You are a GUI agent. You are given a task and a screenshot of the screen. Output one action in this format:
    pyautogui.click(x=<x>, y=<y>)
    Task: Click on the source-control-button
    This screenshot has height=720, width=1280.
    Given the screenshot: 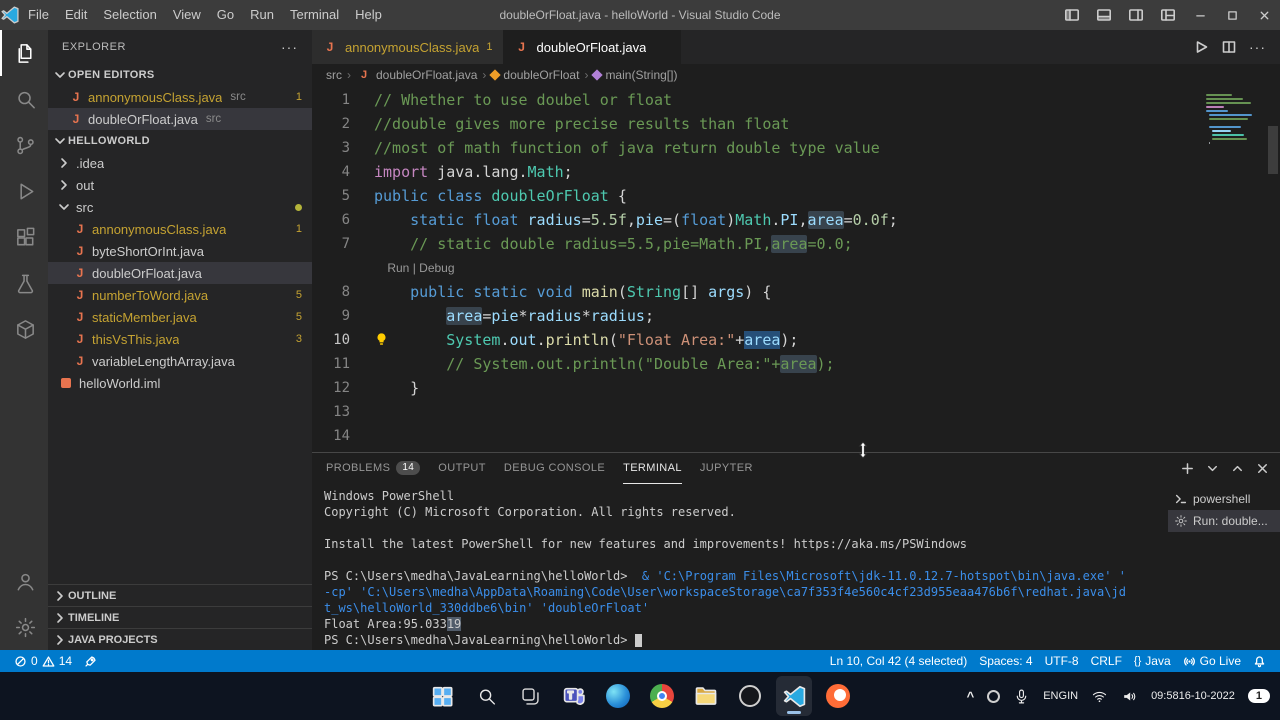 What is the action you would take?
    pyautogui.click(x=24, y=145)
    